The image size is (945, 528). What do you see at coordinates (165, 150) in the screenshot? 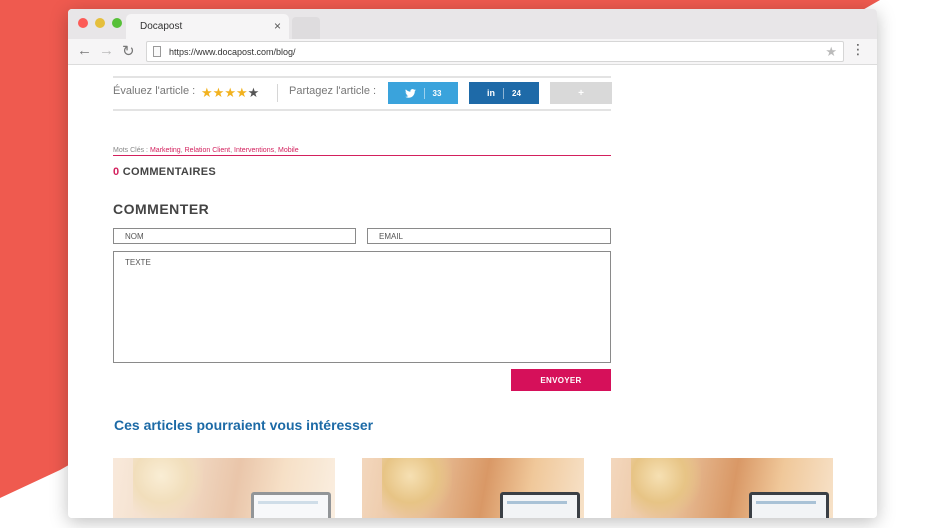
I see `keyword-link: Marketing` at bounding box center [165, 150].